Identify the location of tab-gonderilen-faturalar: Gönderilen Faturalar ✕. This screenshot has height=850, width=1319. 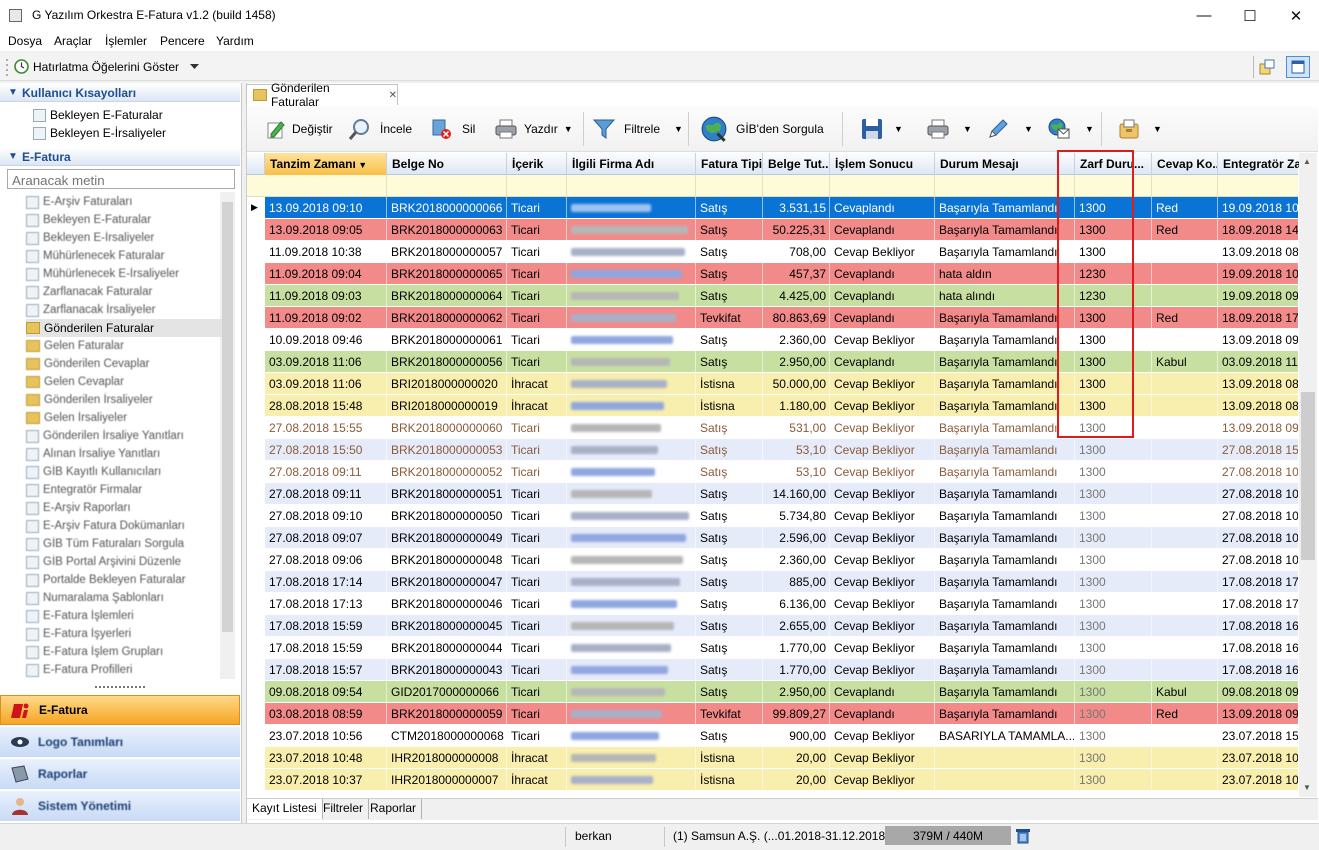
(322, 95).